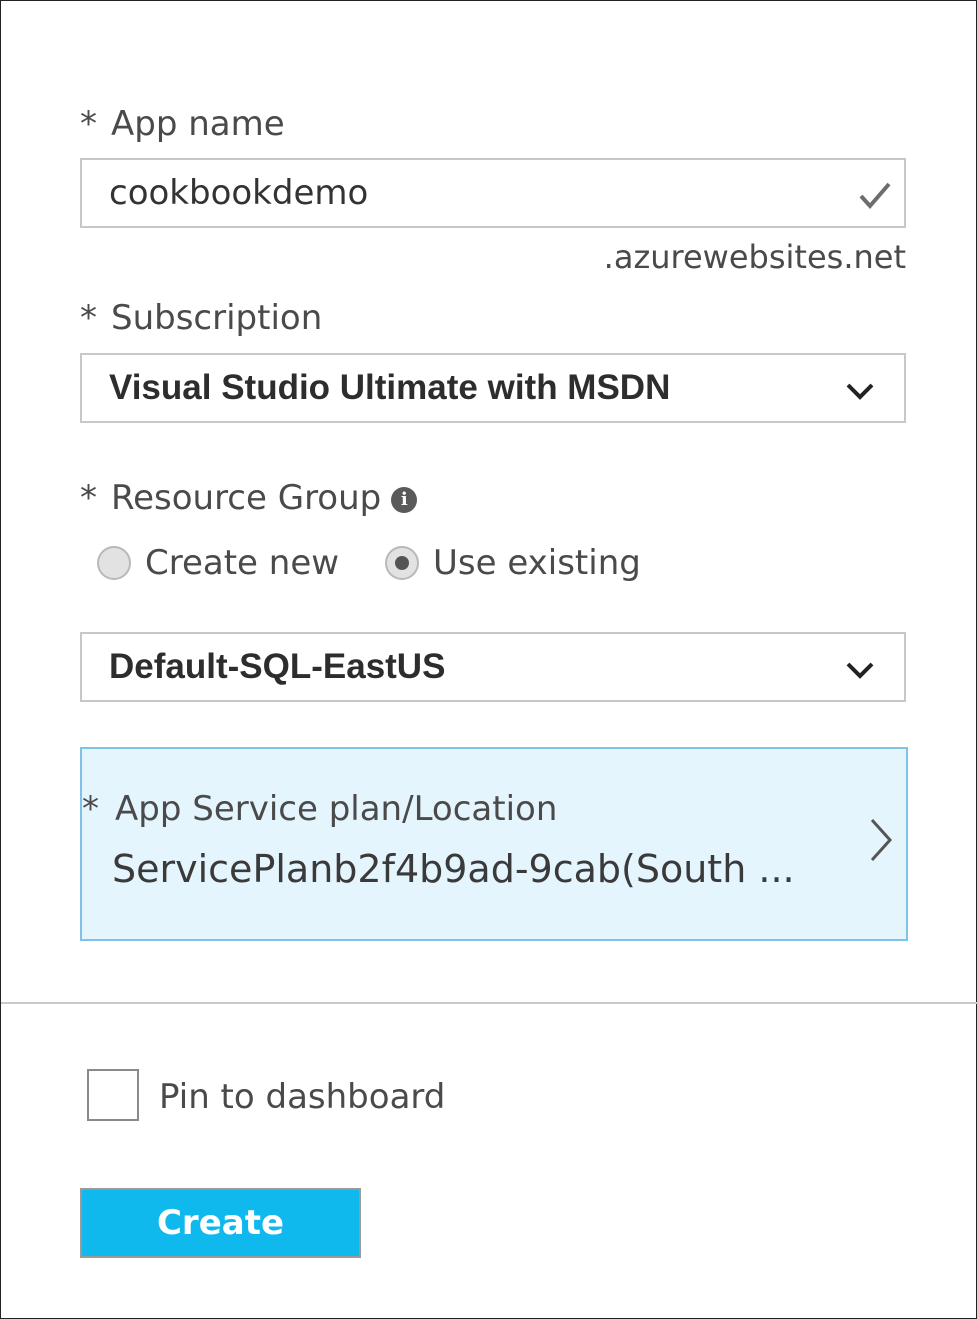 The width and height of the screenshot is (977, 1319). I want to click on subscription-select: Visual Studio Ultimate with MSDN, so click(493, 388).